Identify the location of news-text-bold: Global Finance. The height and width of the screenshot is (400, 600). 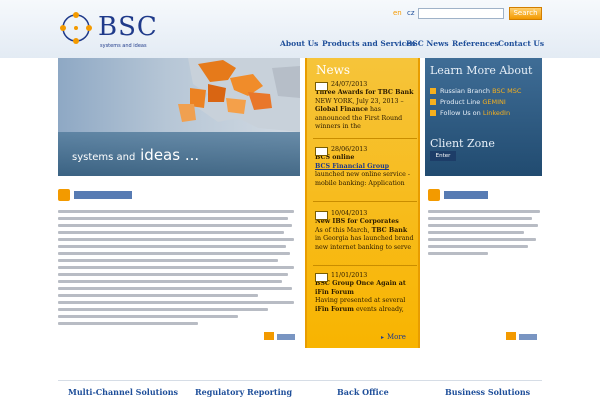
(341, 110).